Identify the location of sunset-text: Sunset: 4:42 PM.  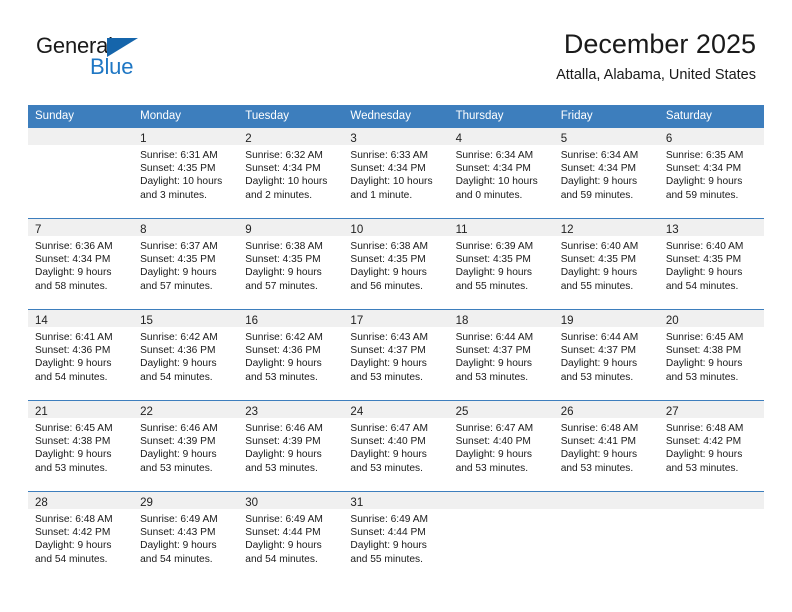
(703, 442).